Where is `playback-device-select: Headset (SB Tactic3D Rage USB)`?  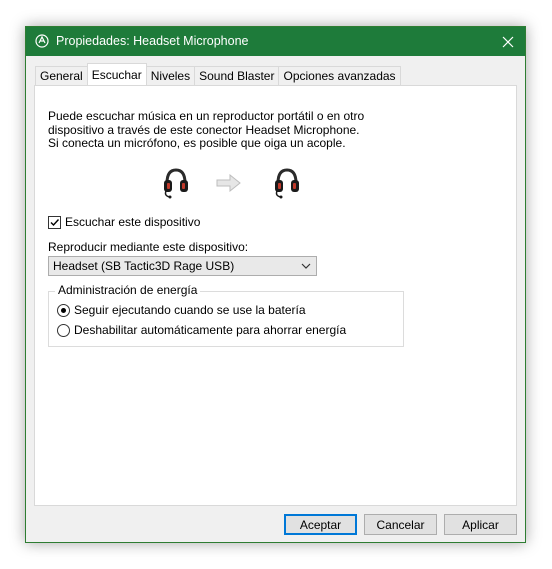
playback-device-select: Headset (SB Tactic3D Rage USB) is located at coordinates (182, 266).